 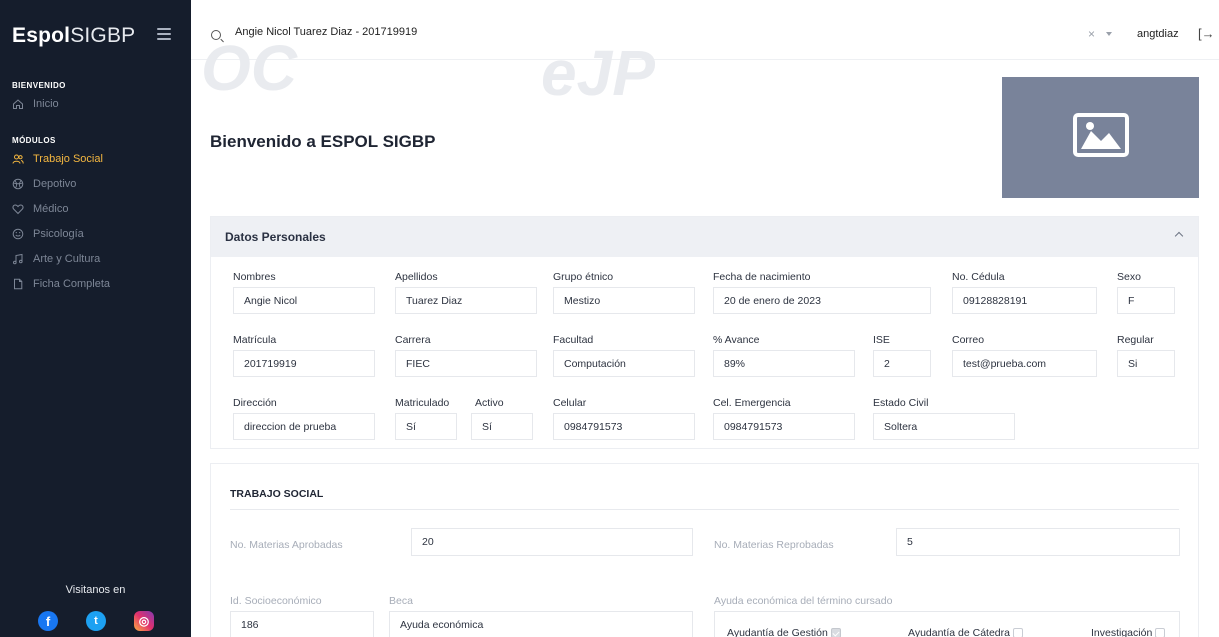 What do you see at coordinates (902, 363) in the screenshot?
I see `ise-field: 2` at bounding box center [902, 363].